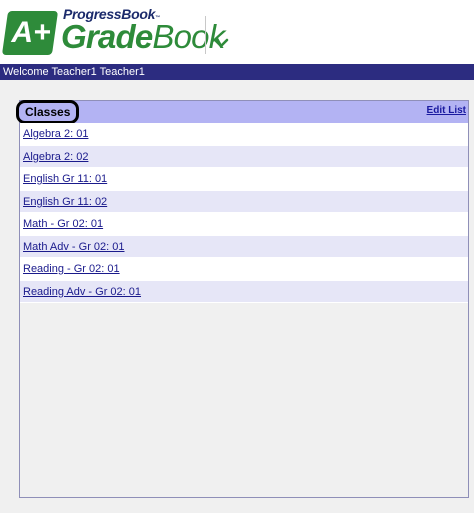 This screenshot has height=513, width=474. What do you see at coordinates (31, 32) in the screenshot?
I see `logo-badge-text: A+` at bounding box center [31, 32].